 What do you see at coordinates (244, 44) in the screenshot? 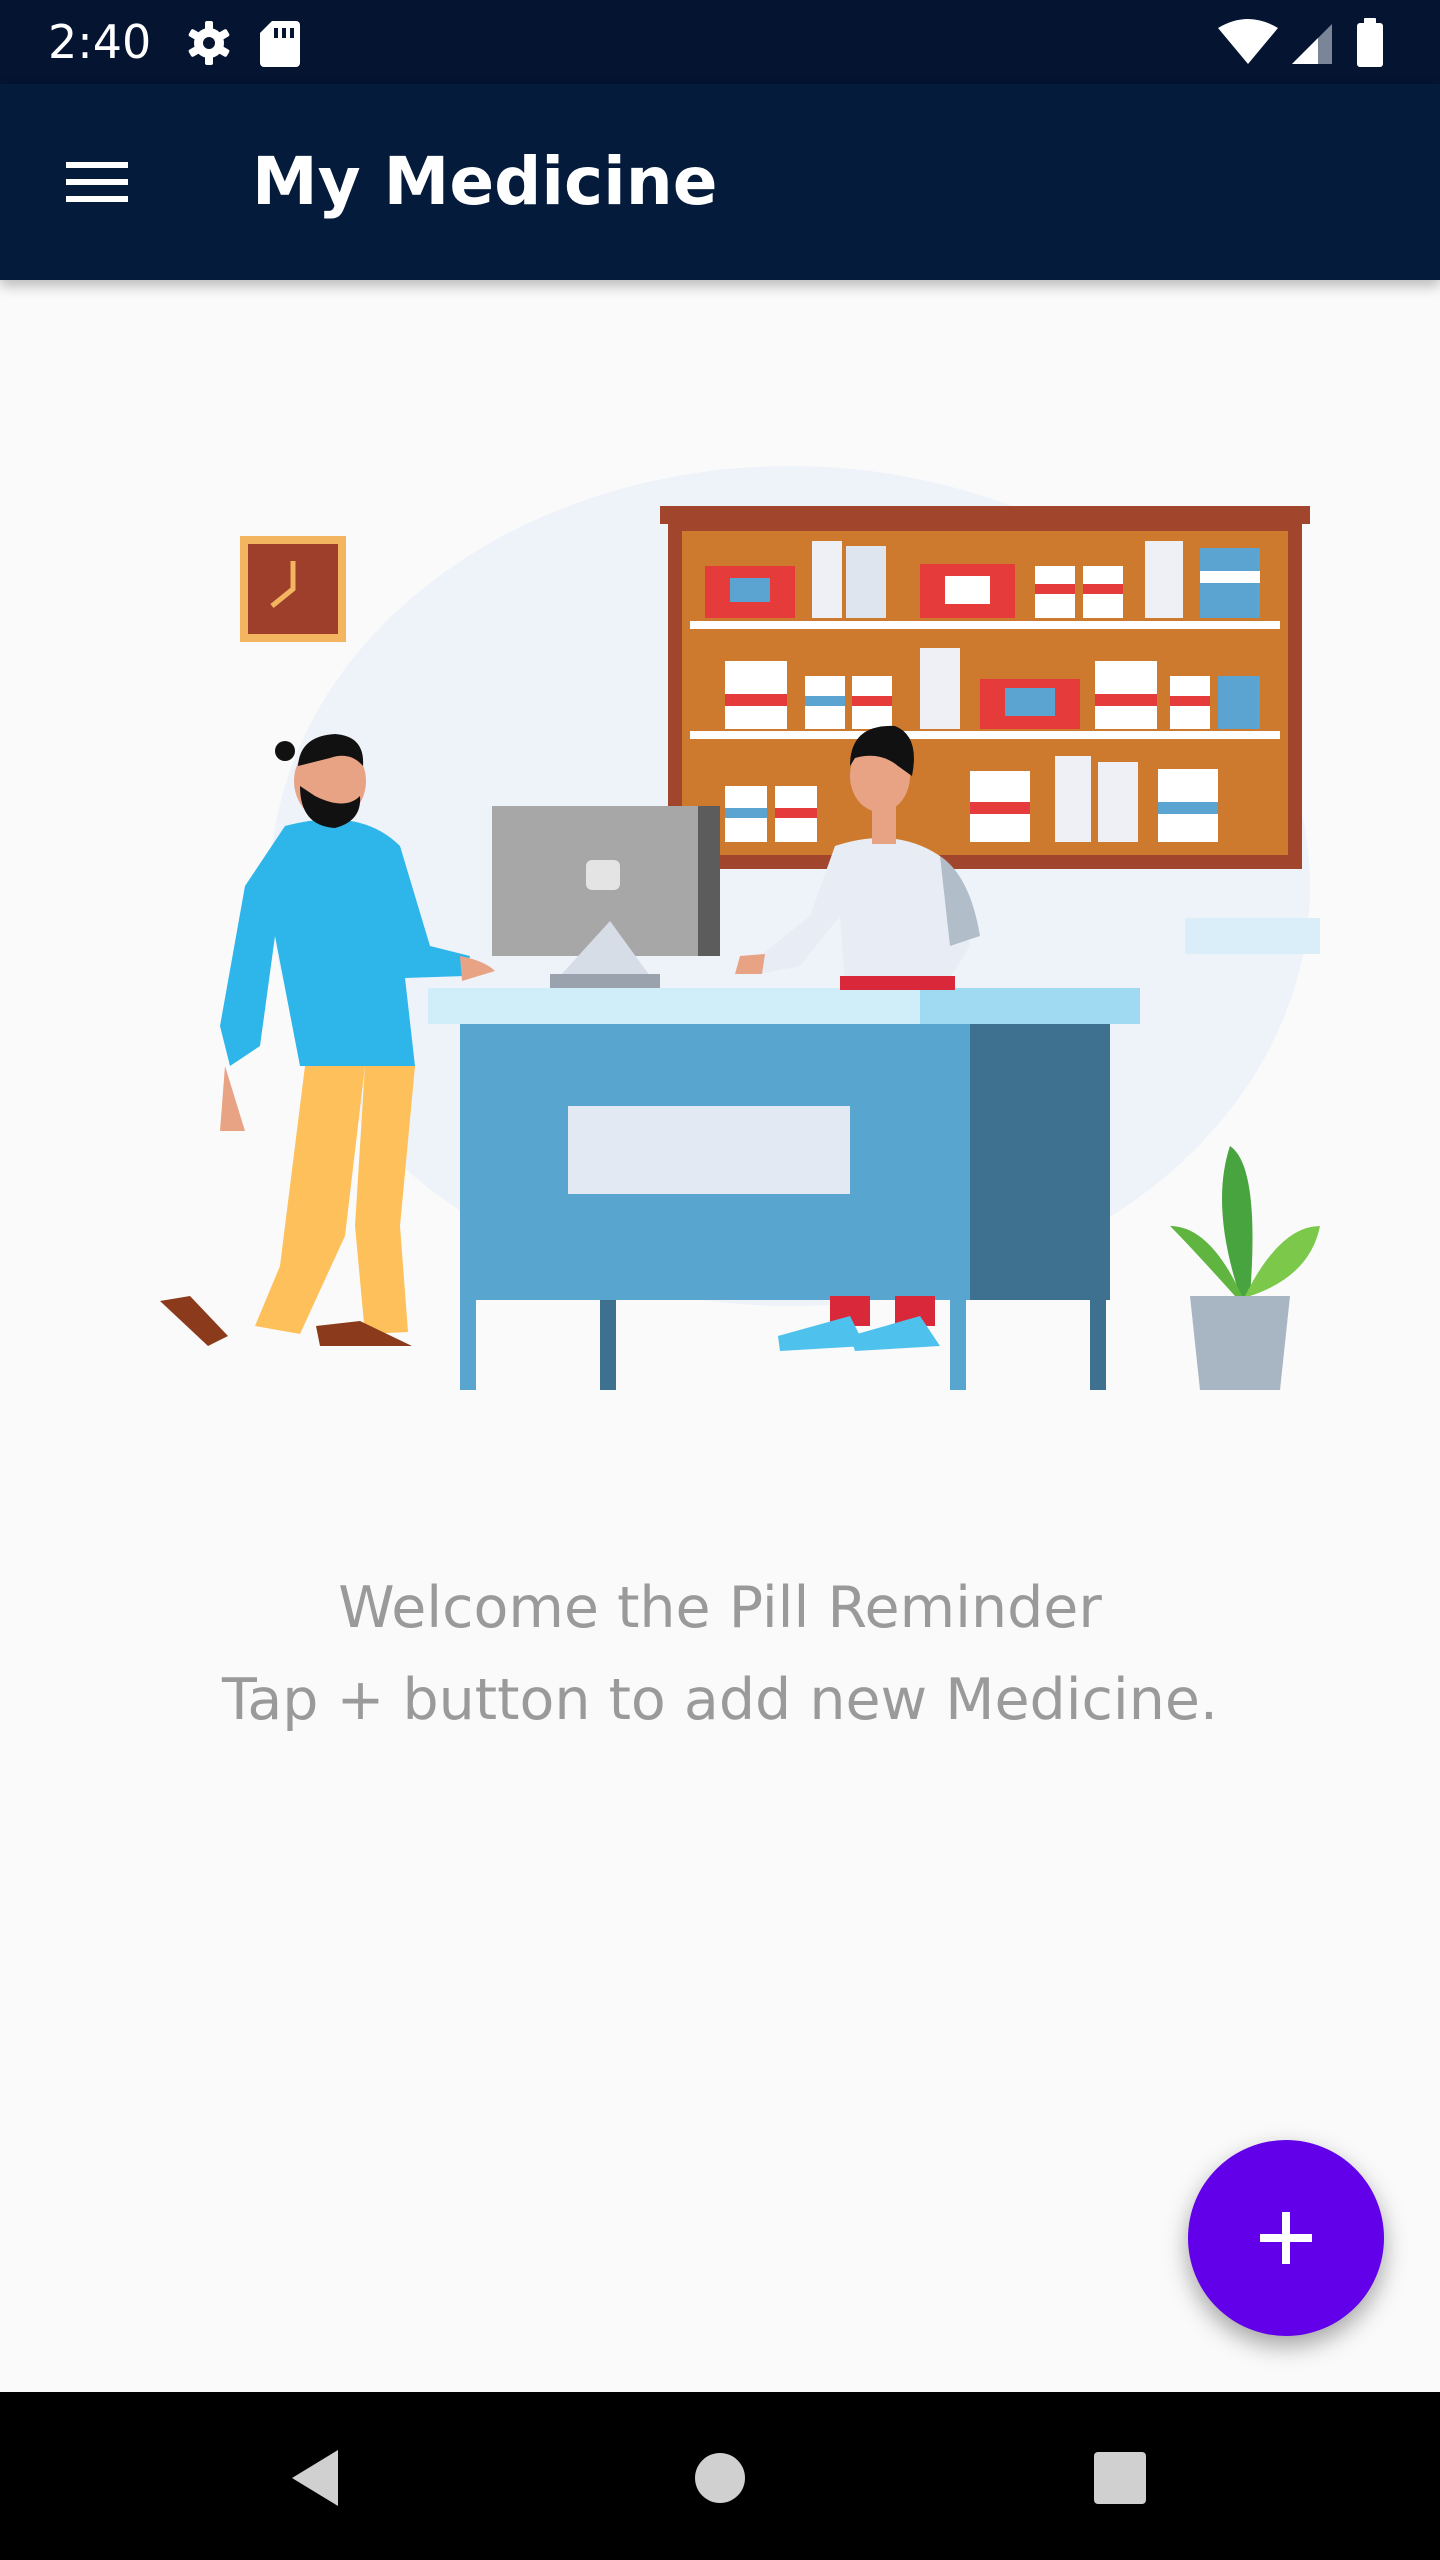
I see `status-left-icons` at bounding box center [244, 44].